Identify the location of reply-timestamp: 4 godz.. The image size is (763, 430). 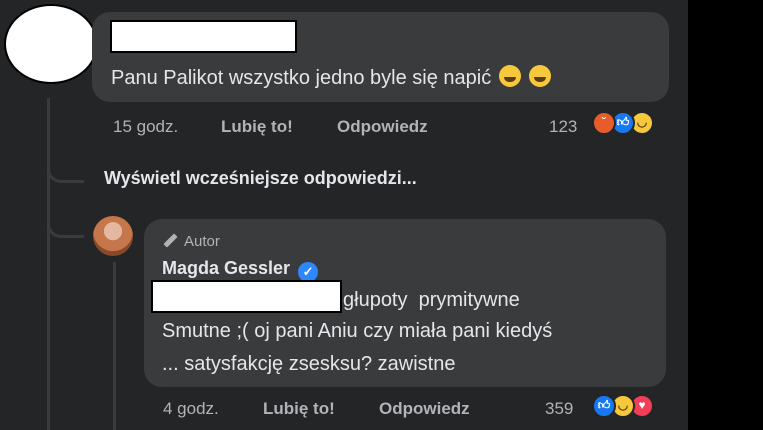
(191, 409).